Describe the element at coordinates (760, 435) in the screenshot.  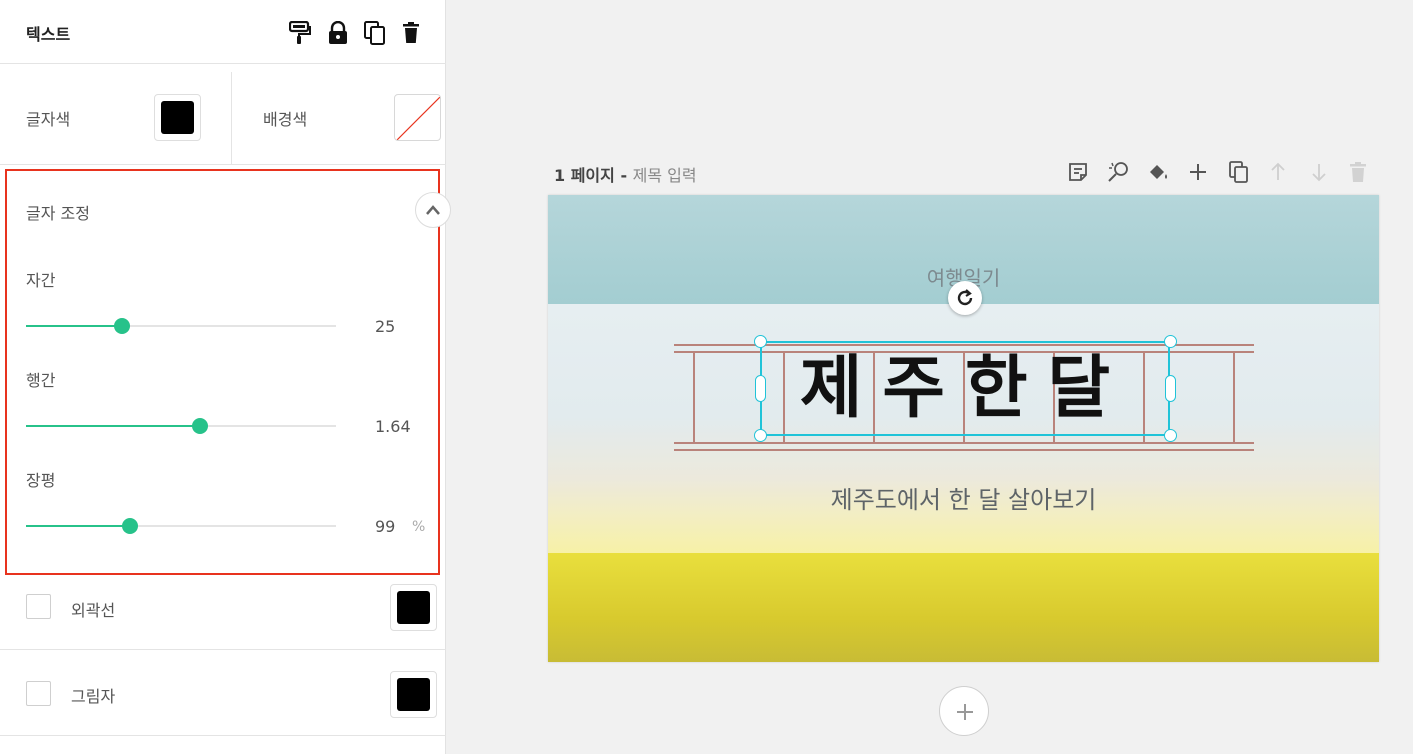
I see `resize-handle-bottom-left` at that location.